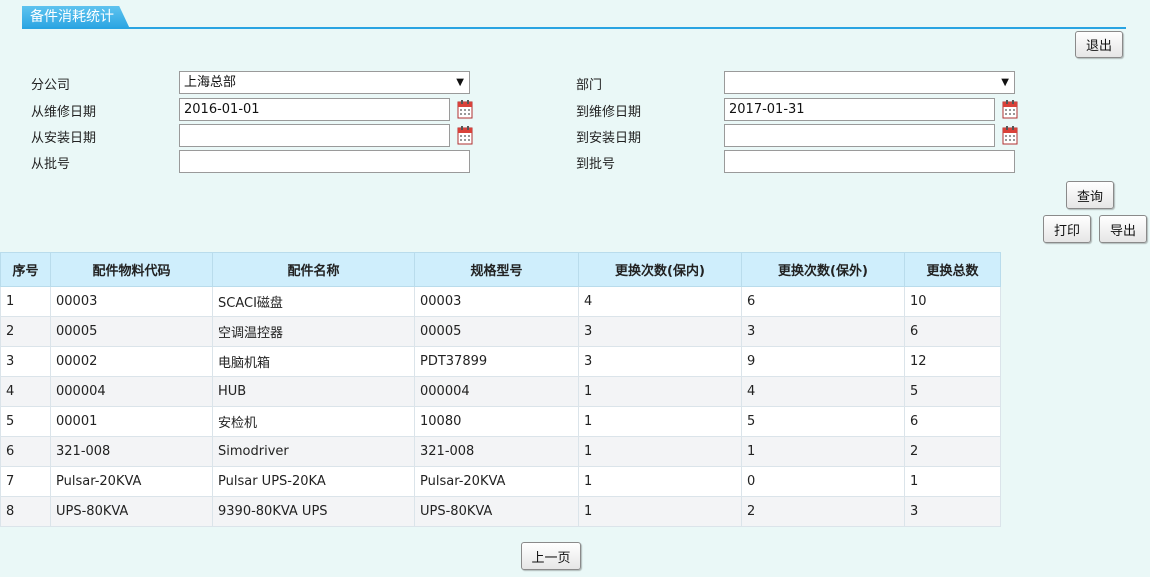  I want to click on repair-from-input: 2016-01-01, so click(314, 109).